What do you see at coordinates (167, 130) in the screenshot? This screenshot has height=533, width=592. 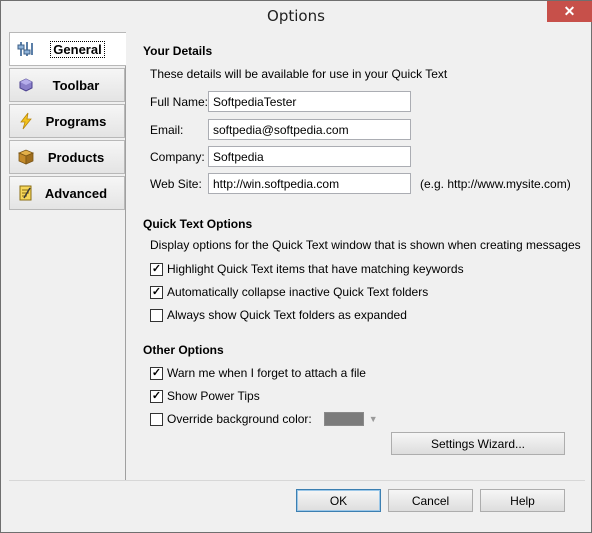 I see `email-label: Email:` at bounding box center [167, 130].